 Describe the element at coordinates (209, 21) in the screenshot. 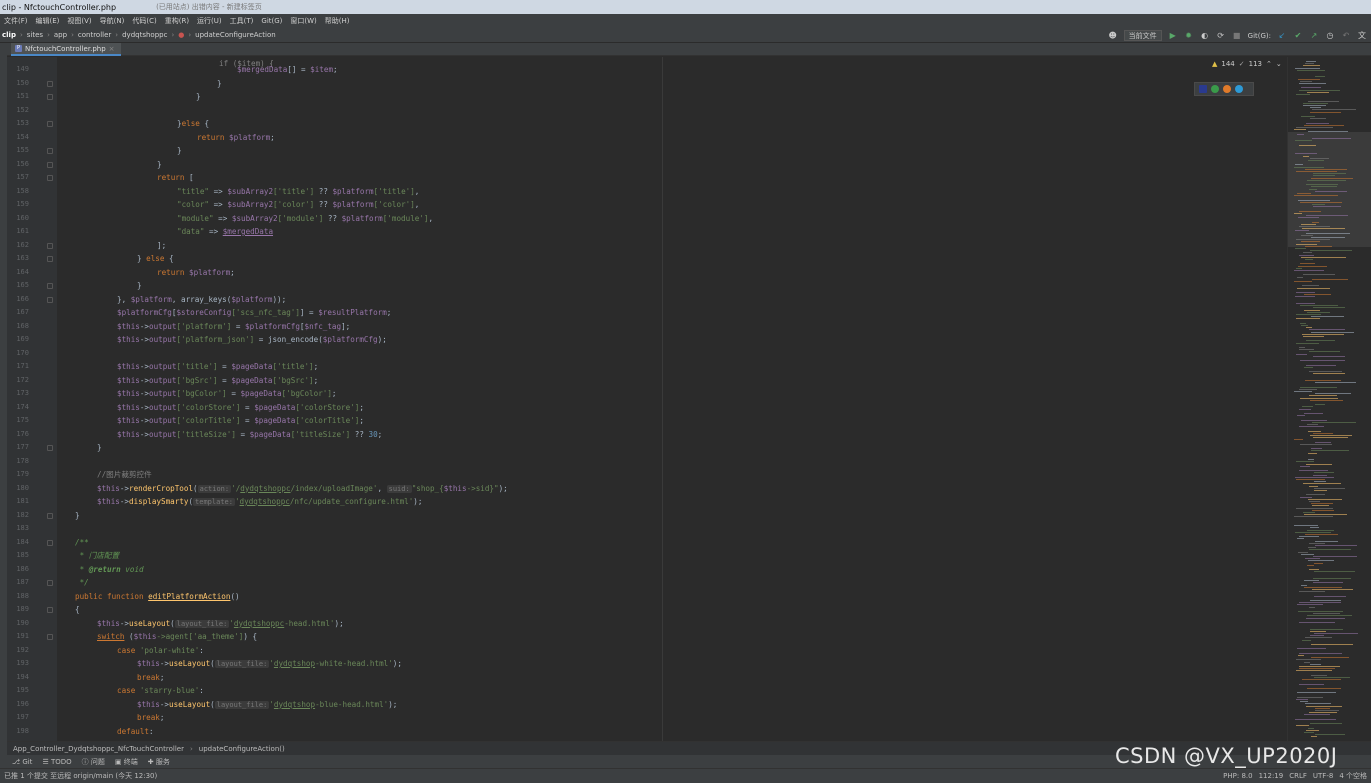

I see `menu-run: 运行(U)` at that location.